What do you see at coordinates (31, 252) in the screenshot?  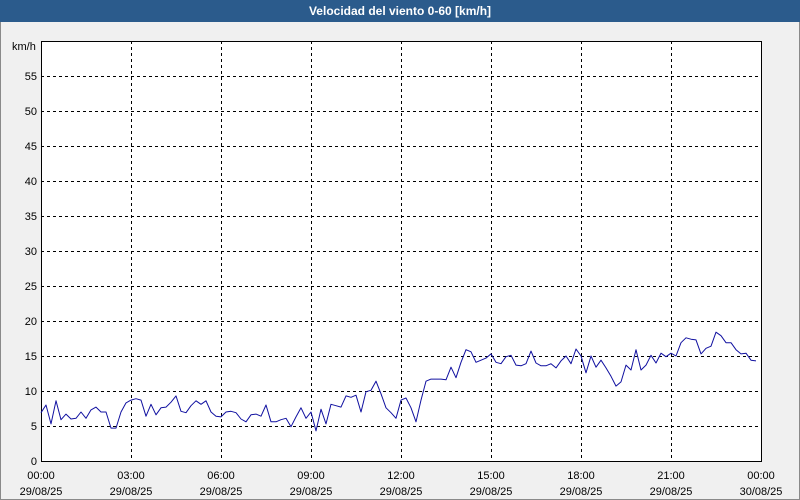 I see `y-tick-label: 30` at bounding box center [31, 252].